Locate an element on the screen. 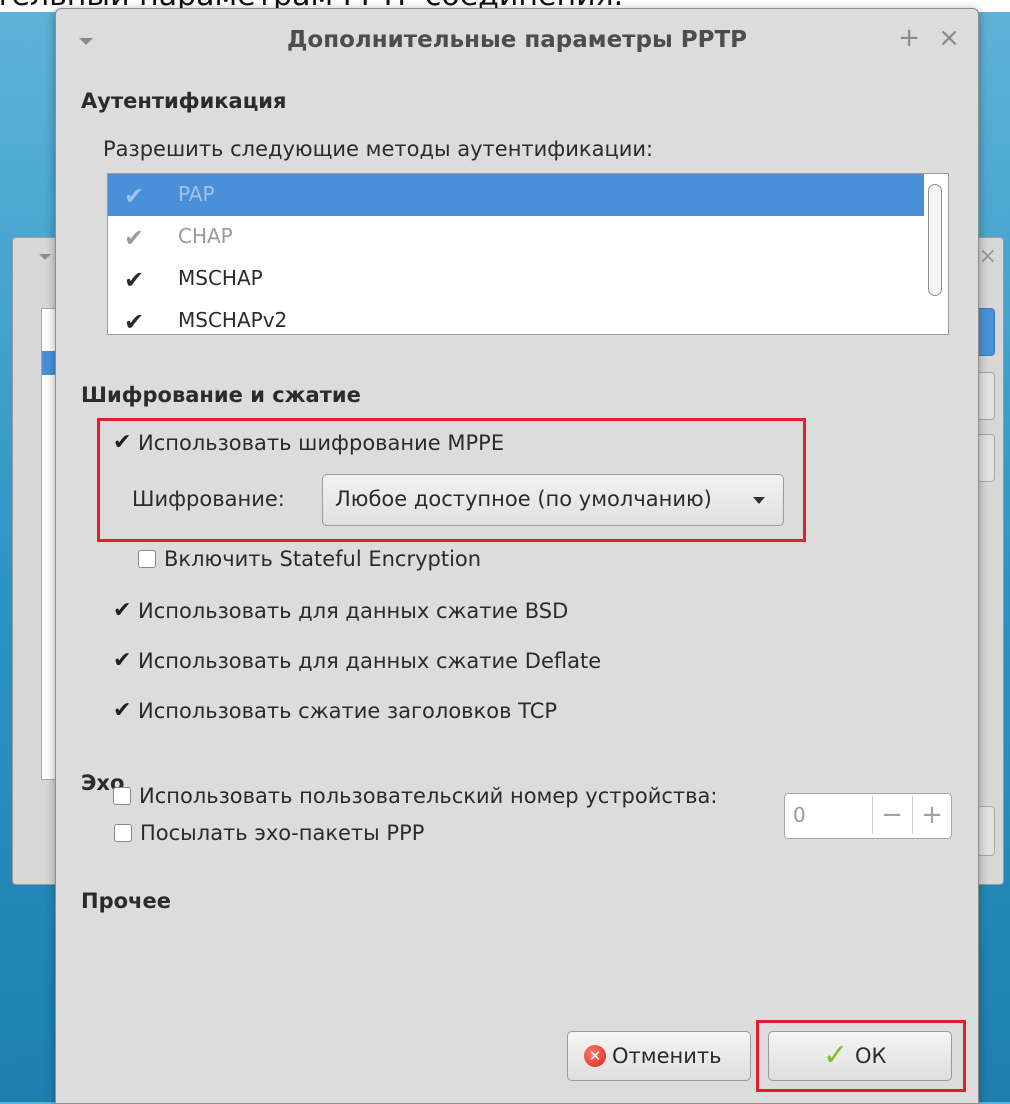 This screenshot has height=1104, width=1010. auth-method-label: MSCHAPv2 is located at coordinates (233, 320).